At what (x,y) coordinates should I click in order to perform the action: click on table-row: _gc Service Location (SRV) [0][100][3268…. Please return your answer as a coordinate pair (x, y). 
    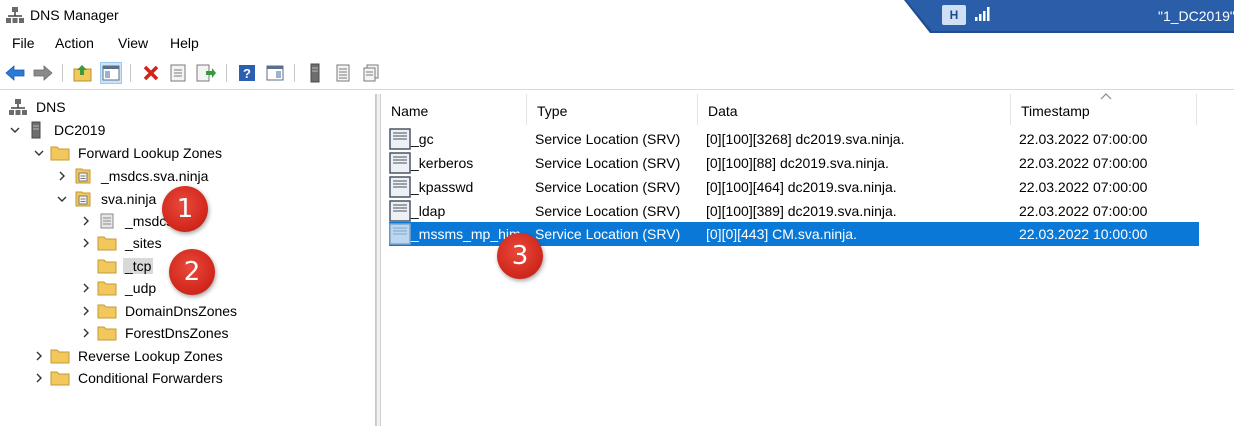
    Looking at the image, I should click on (794, 139).